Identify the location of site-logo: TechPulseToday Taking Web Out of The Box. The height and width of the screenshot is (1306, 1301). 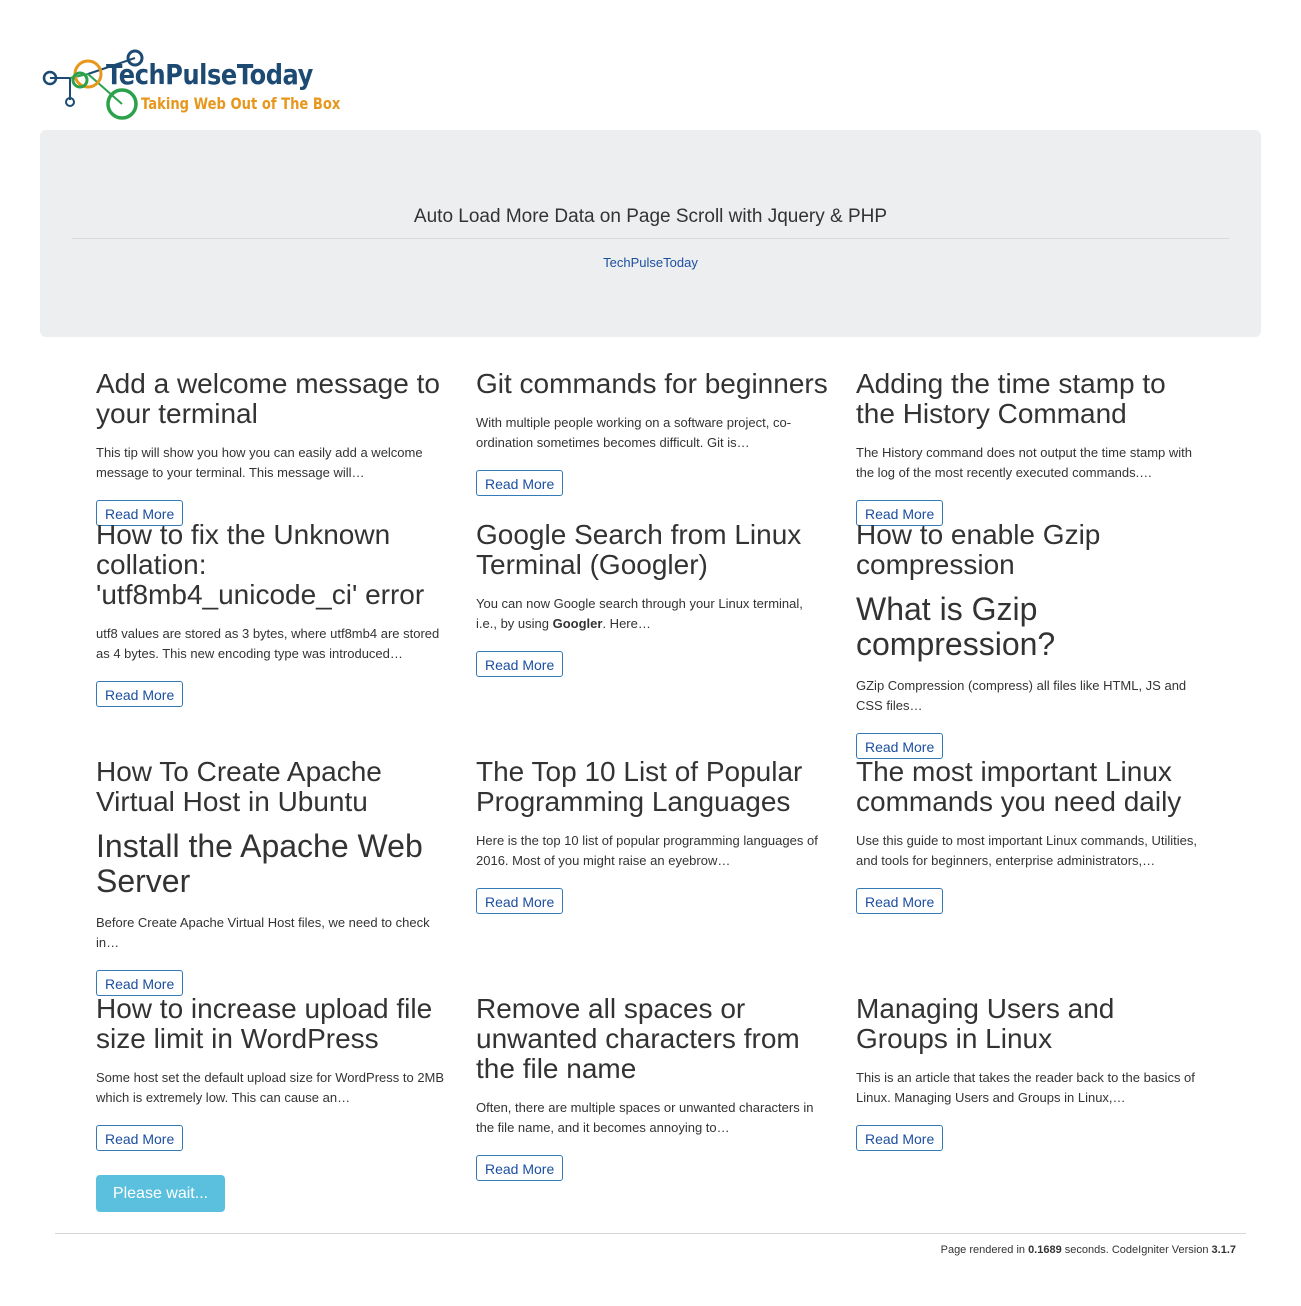
(190, 85).